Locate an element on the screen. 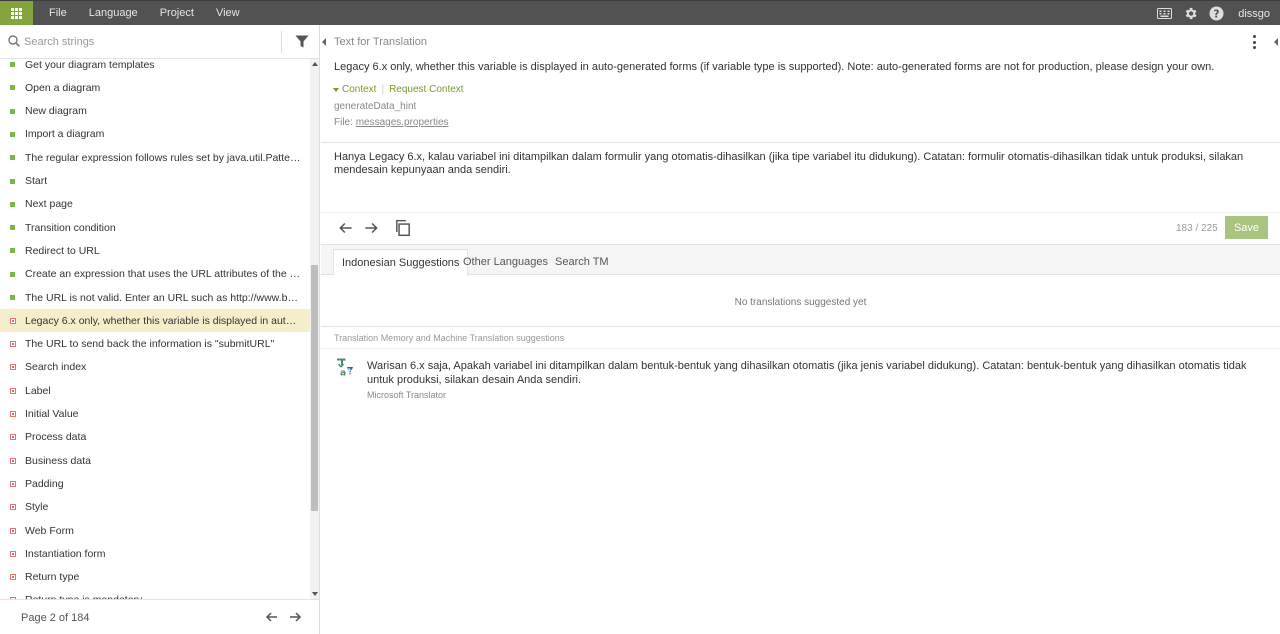 The width and height of the screenshot is (1280, 634). list-item: Get your diagram templates is located at coordinates (155, 67).